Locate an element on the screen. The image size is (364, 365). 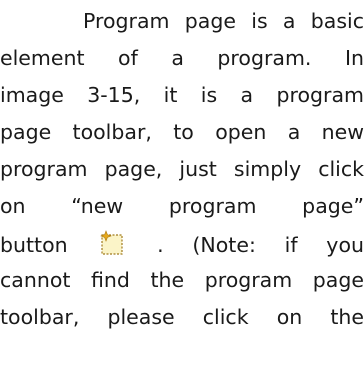
text-line: toolbar, please click on the is located at coordinates (182, 317).